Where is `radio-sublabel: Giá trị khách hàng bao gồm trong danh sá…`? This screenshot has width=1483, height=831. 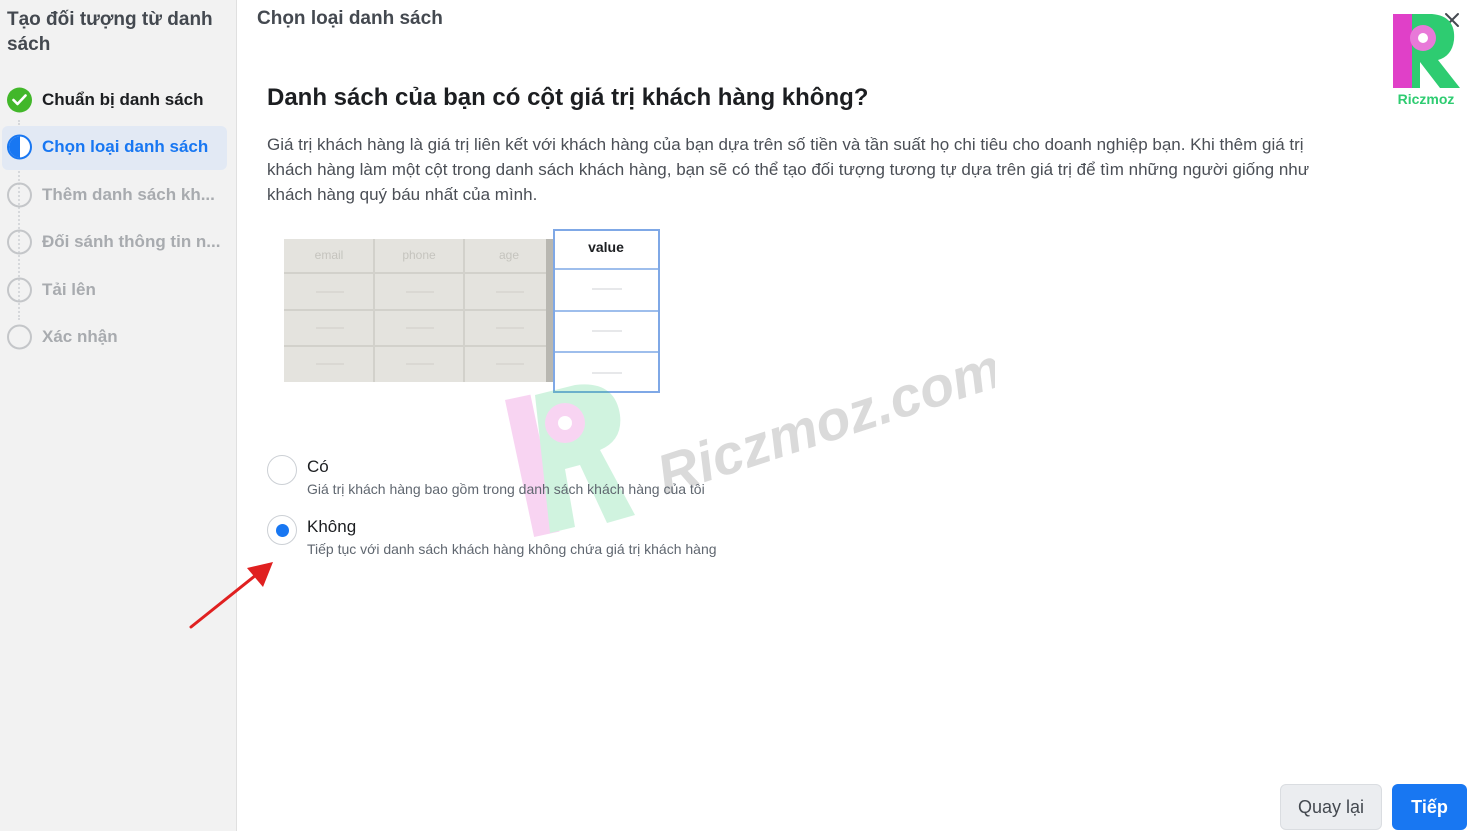
radio-sublabel: Giá trị khách hàng bao gồm trong danh sá… is located at coordinates (506, 489).